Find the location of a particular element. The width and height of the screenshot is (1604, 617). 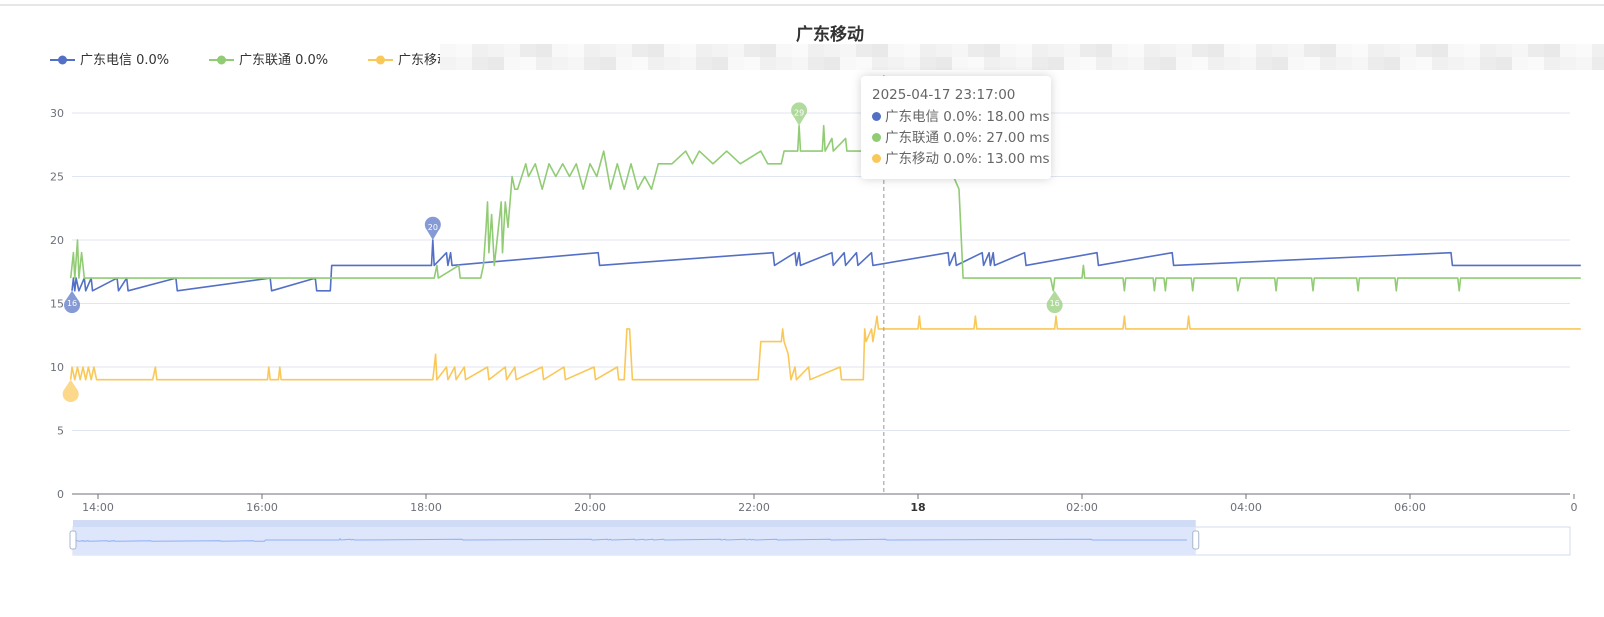

y-tick-label: 15 is located at coordinates (57, 304).